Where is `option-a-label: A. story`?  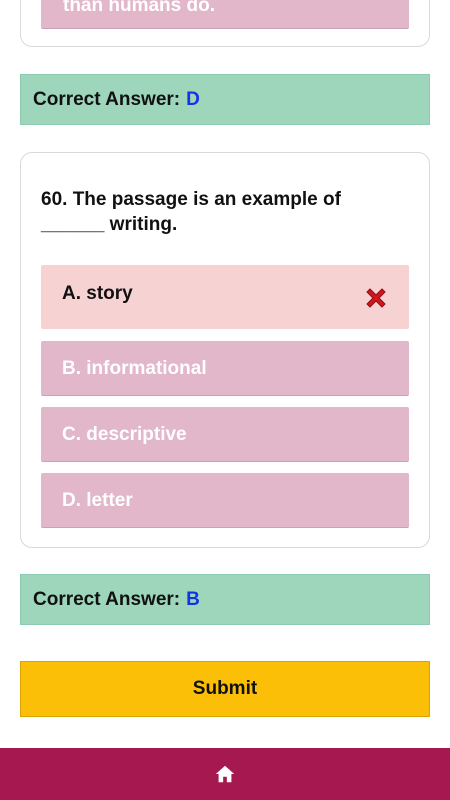
option-a-label: A. story is located at coordinates (97, 293).